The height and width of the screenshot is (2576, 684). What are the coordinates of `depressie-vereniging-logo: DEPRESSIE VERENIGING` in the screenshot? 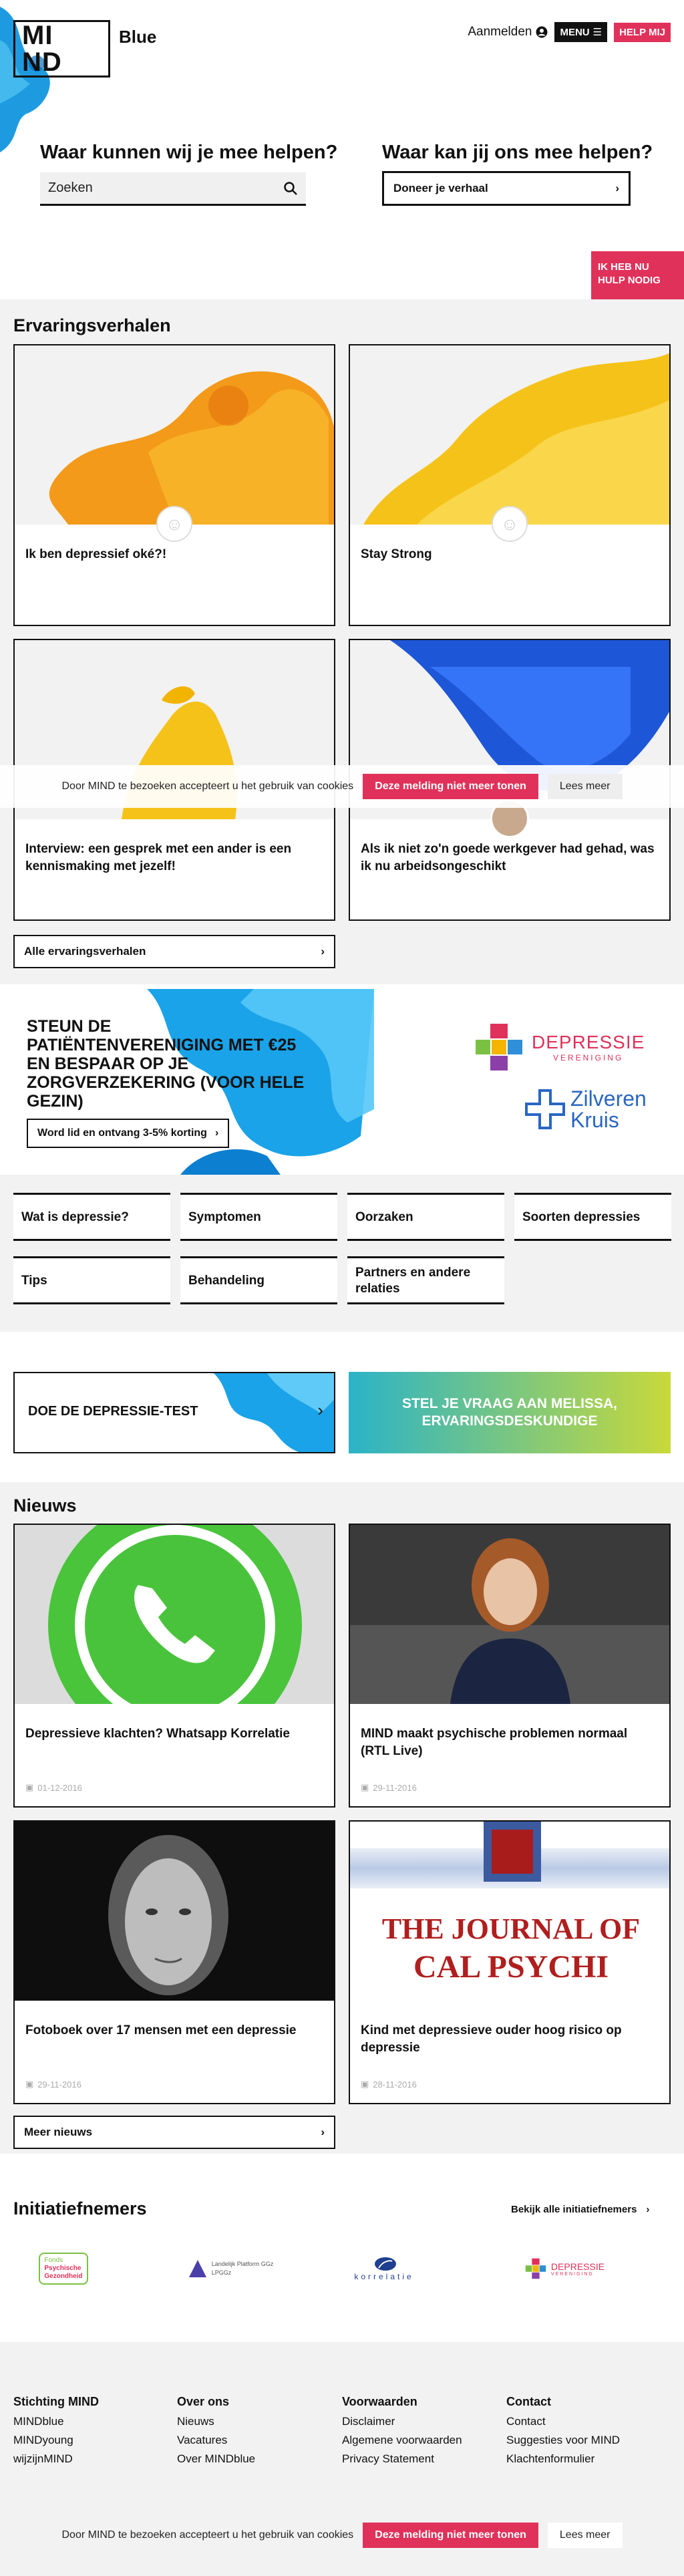 It's located at (559, 1047).